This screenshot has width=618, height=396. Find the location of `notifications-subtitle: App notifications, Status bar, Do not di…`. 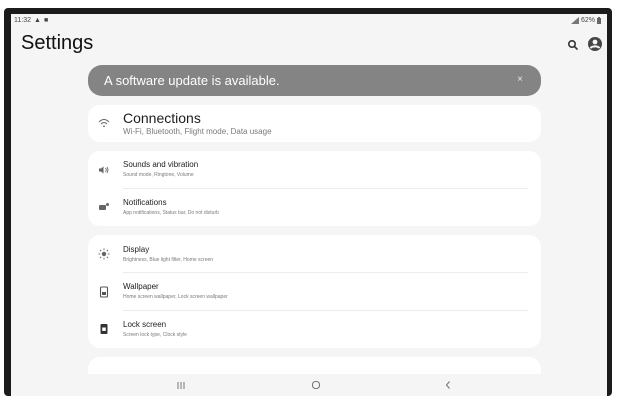

notifications-subtitle: App notifications, Status bar, Do not di… is located at coordinates (171, 213).